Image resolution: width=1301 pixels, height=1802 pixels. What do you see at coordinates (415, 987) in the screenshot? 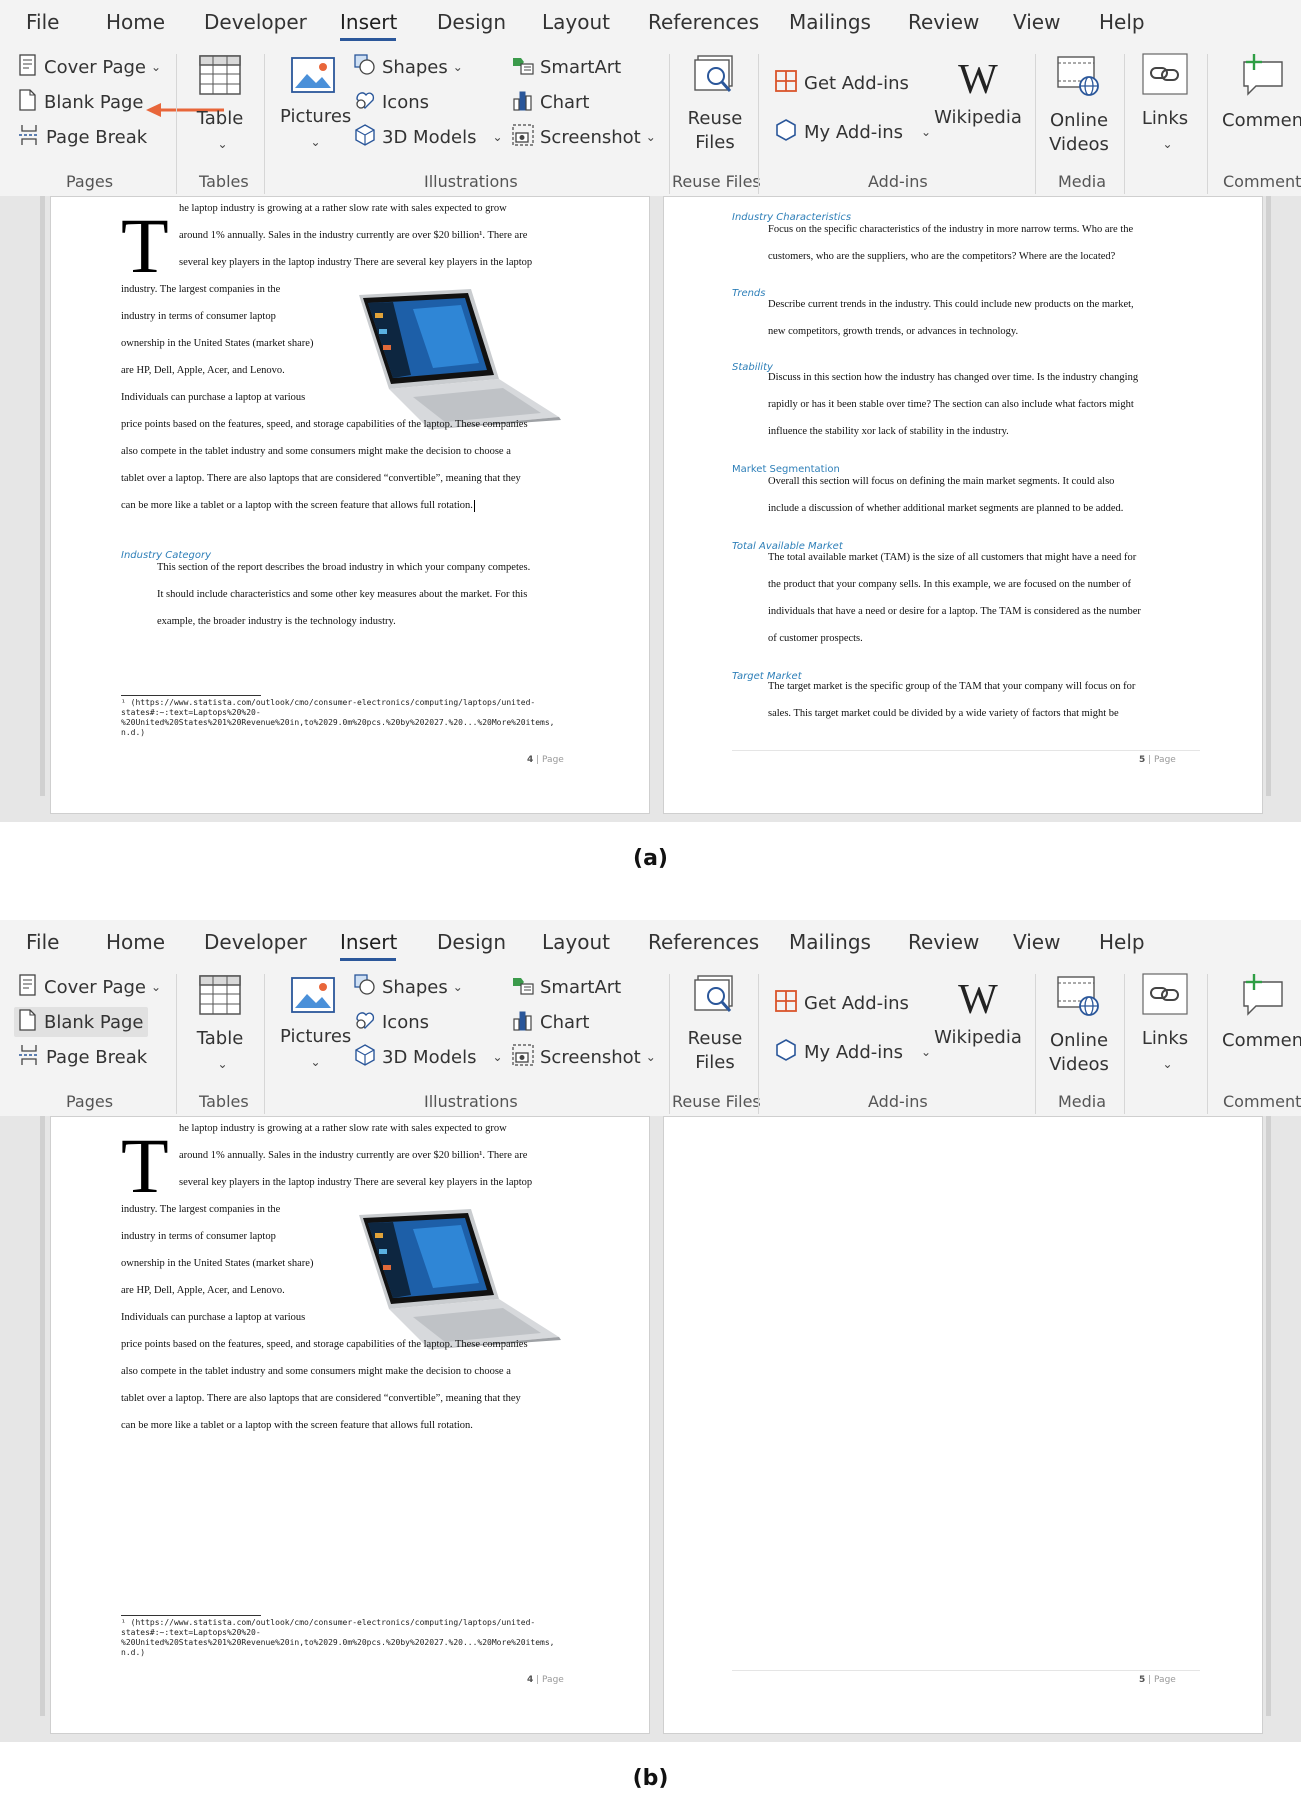
I see `shapes-label: Shapes` at bounding box center [415, 987].